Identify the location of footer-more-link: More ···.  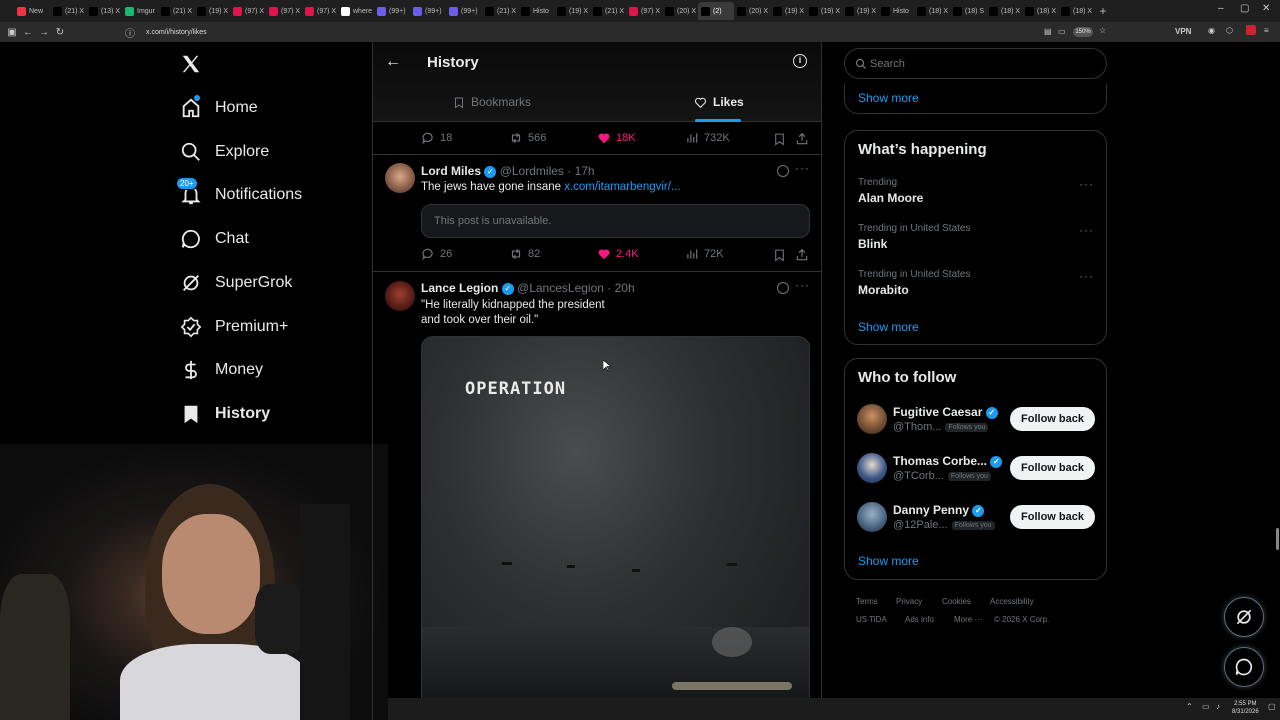
(968, 619).